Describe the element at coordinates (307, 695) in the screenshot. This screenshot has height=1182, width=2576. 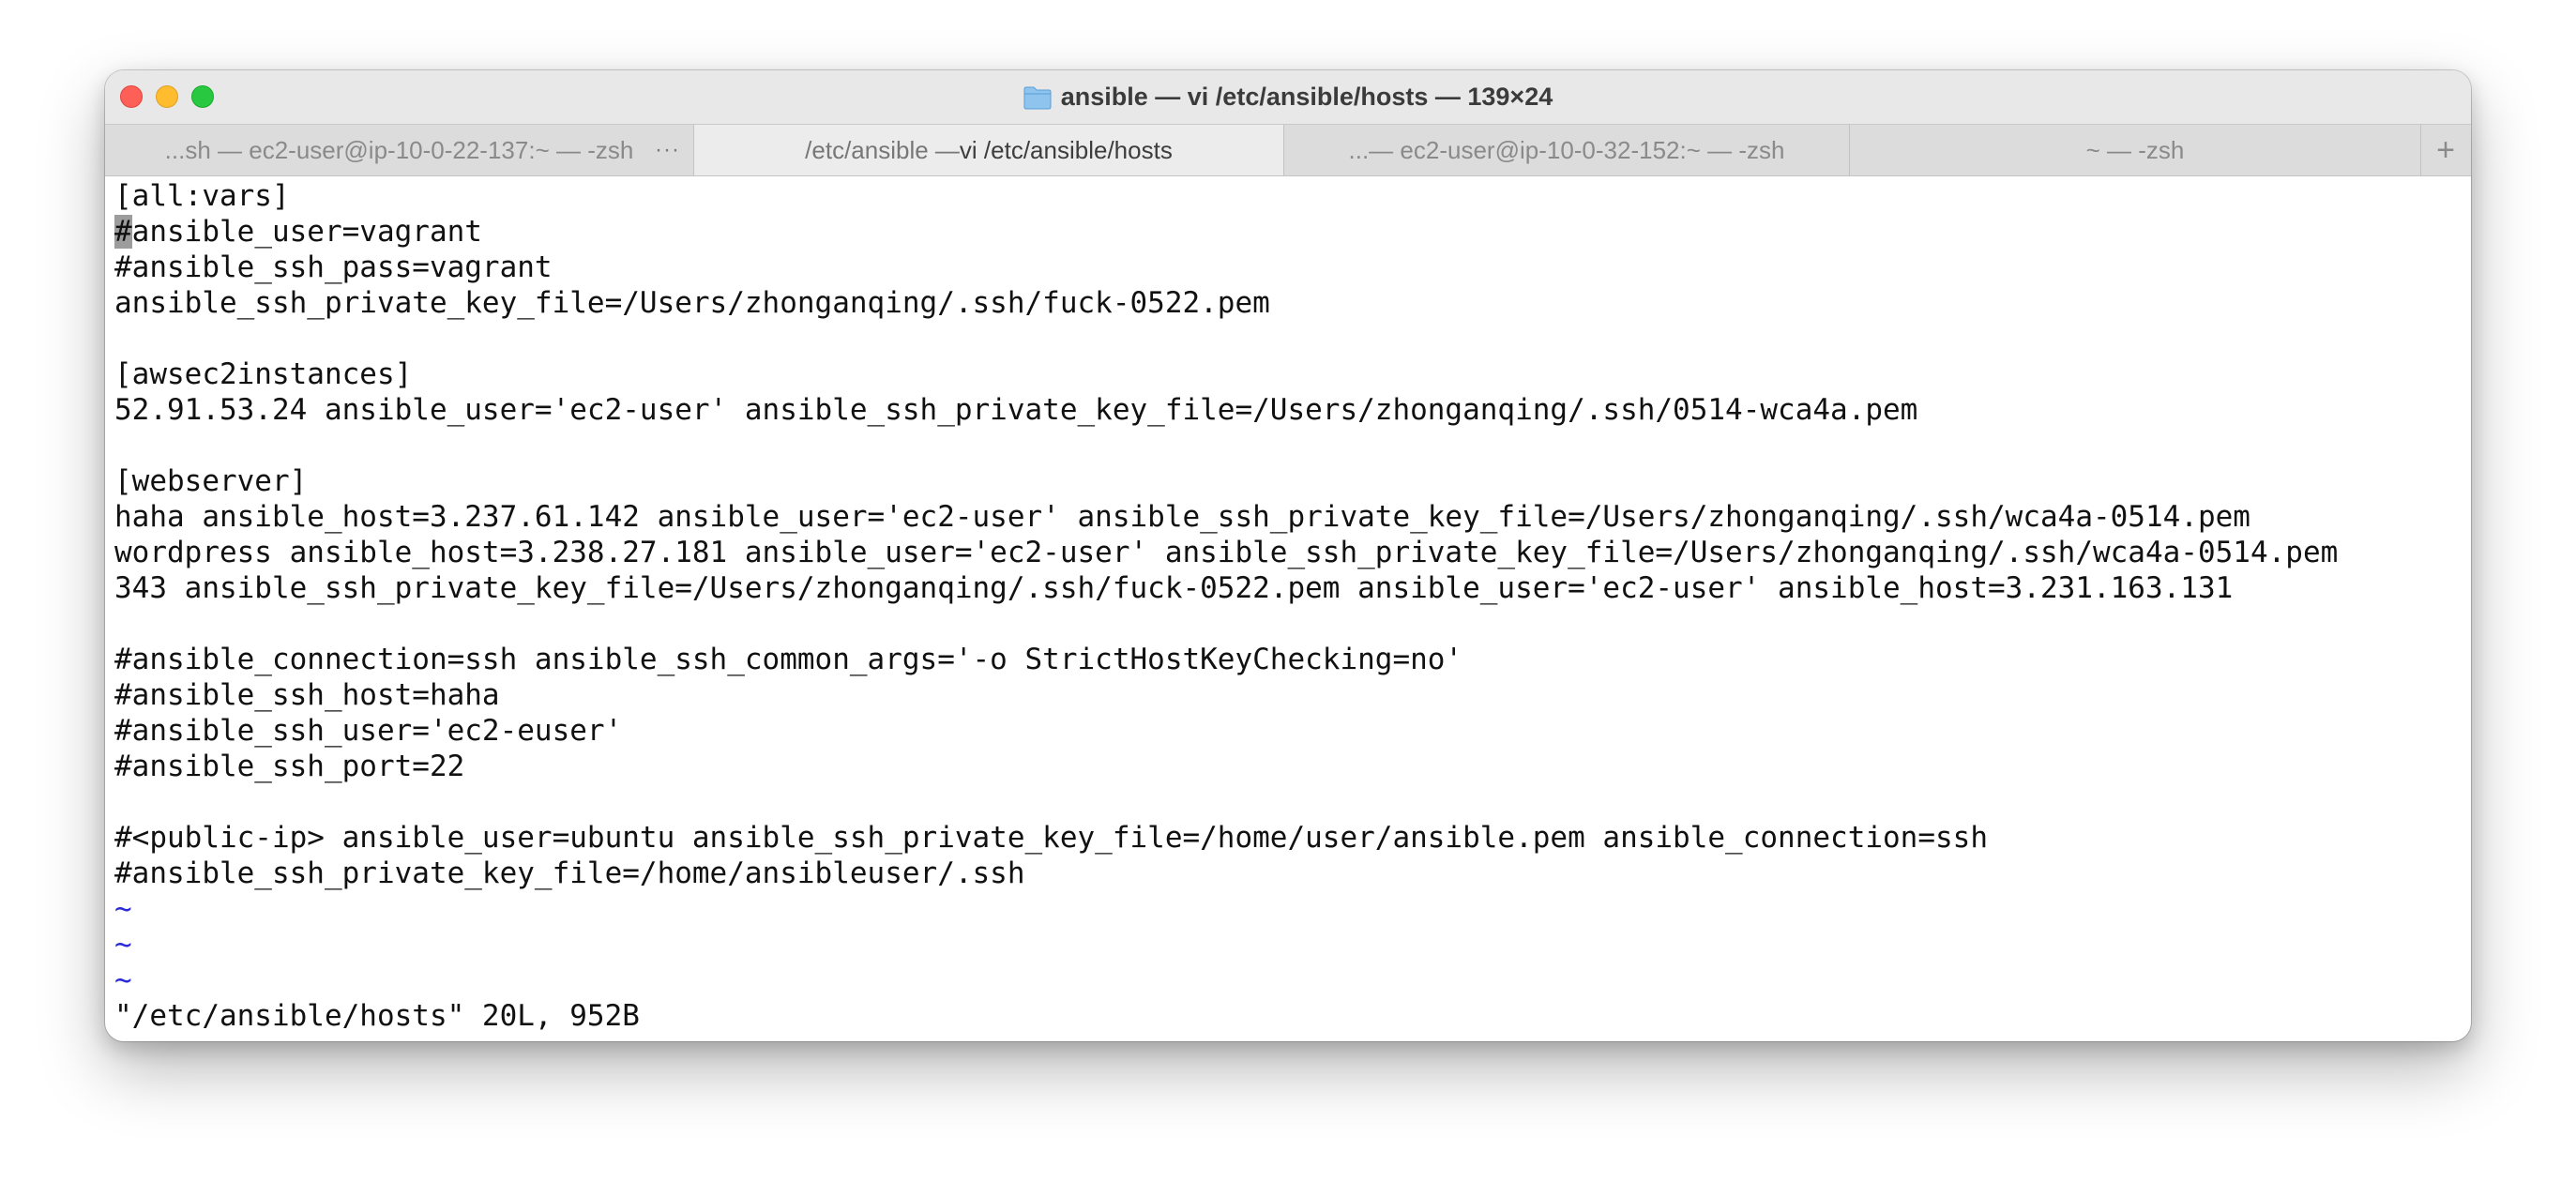
I see `editor-line: #ansible_ssh_host=haha` at that location.